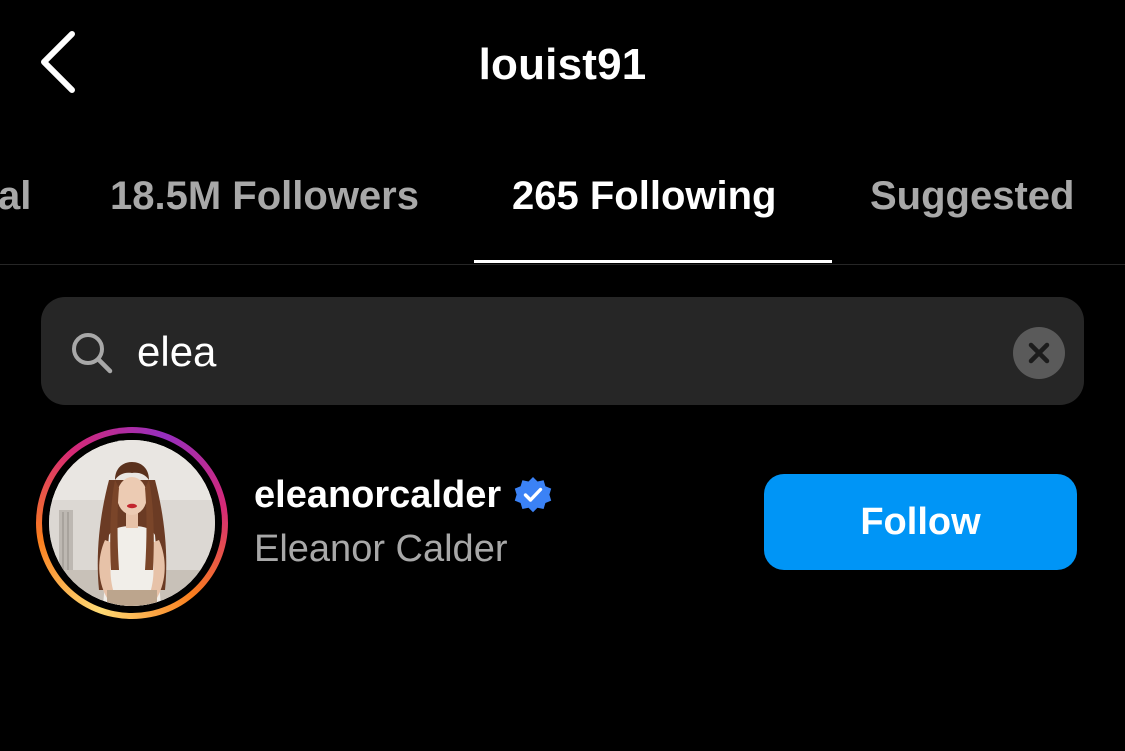 The width and height of the screenshot is (1125, 751). Describe the element at coordinates (644, 196) in the screenshot. I see `tab-following: 265 Following` at that location.